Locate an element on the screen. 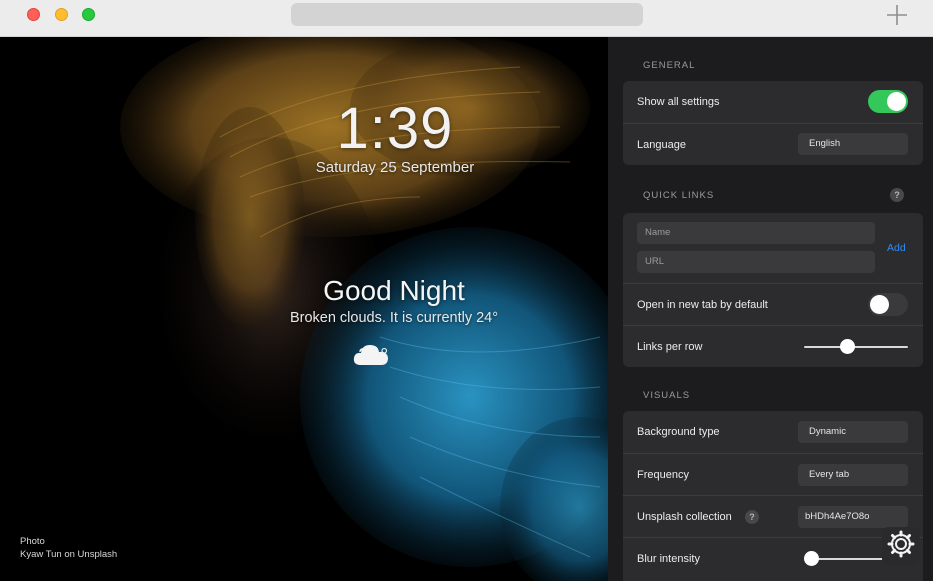 Image resolution: width=933 pixels, height=581 pixels. links-per-row-slider is located at coordinates (856, 347).